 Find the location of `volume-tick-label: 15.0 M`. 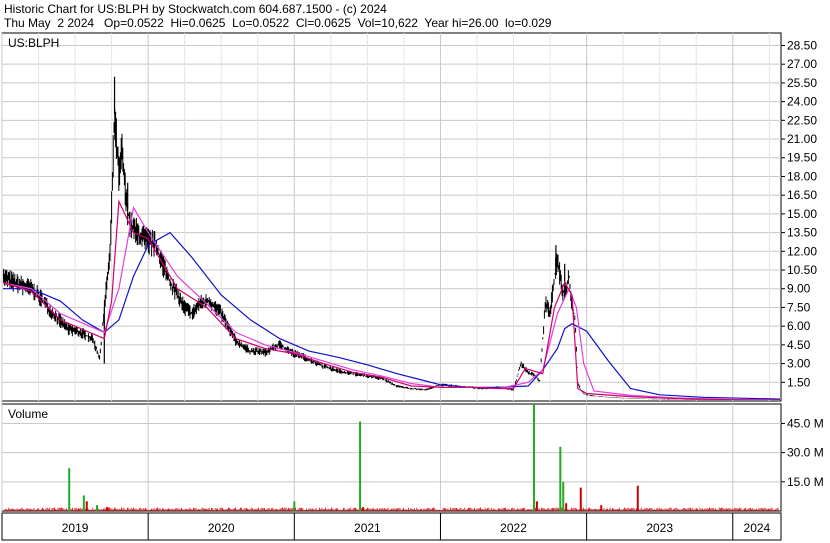

volume-tick-label: 15.0 M is located at coordinates (805, 482).